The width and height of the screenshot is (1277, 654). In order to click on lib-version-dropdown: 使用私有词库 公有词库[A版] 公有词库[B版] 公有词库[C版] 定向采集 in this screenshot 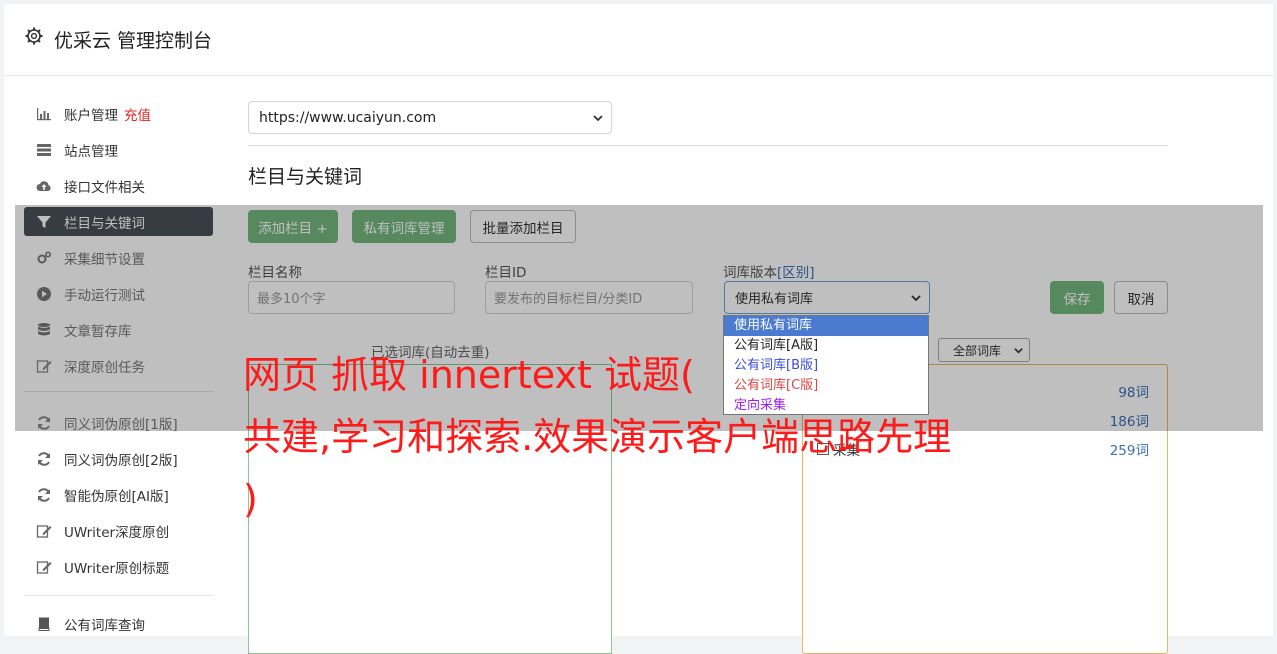, I will do `click(826, 365)`.